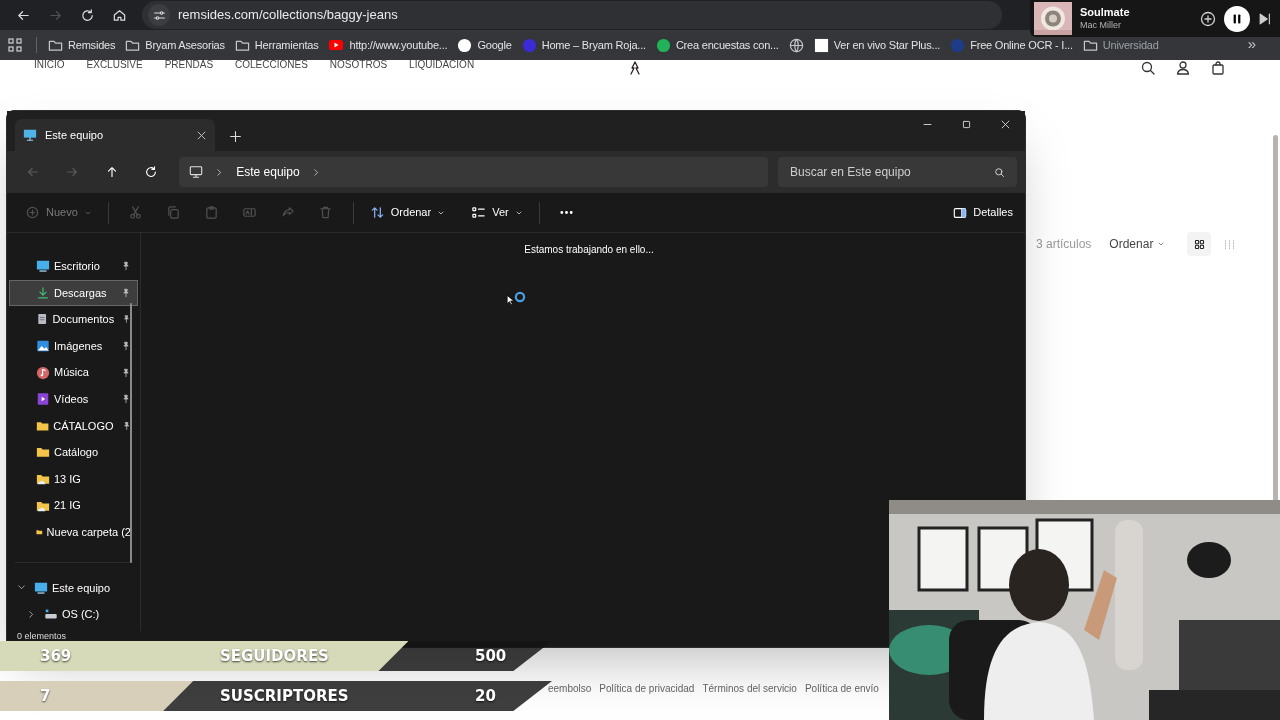  What do you see at coordinates (274, 656) in the screenshot?
I see `stat-label: SEGUIDORES` at bounding box center [274, 656].